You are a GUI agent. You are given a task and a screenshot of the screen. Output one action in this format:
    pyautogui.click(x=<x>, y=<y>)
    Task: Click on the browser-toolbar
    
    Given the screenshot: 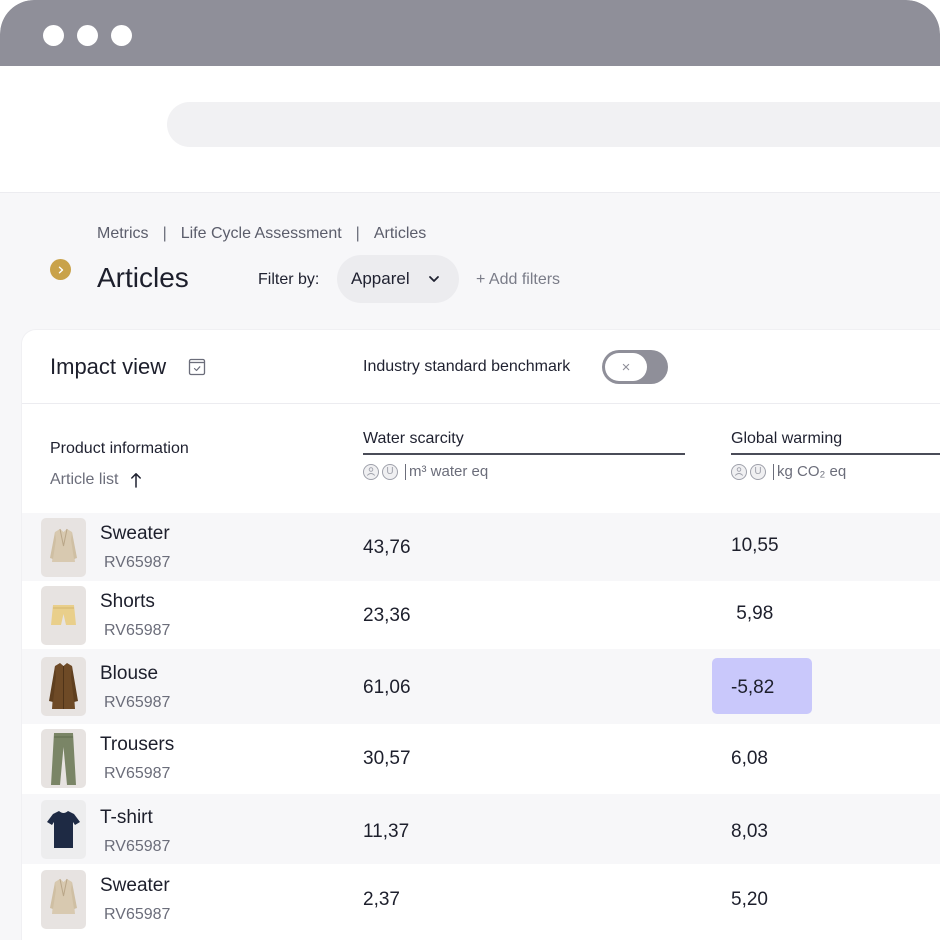 What is the action you would take?
    pyautogui.click(x=470, y=129)
    